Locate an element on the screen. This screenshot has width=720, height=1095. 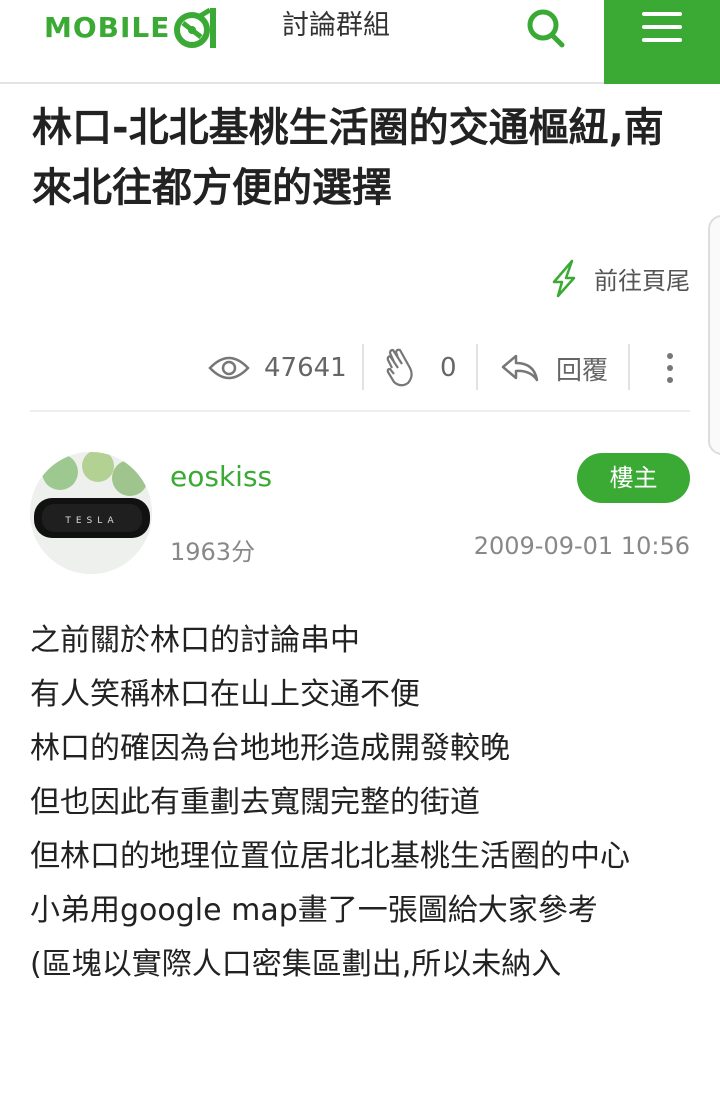
content-line: 但也因此有重劃去寬闊完整的街道 is located at coordinates (255, 802).